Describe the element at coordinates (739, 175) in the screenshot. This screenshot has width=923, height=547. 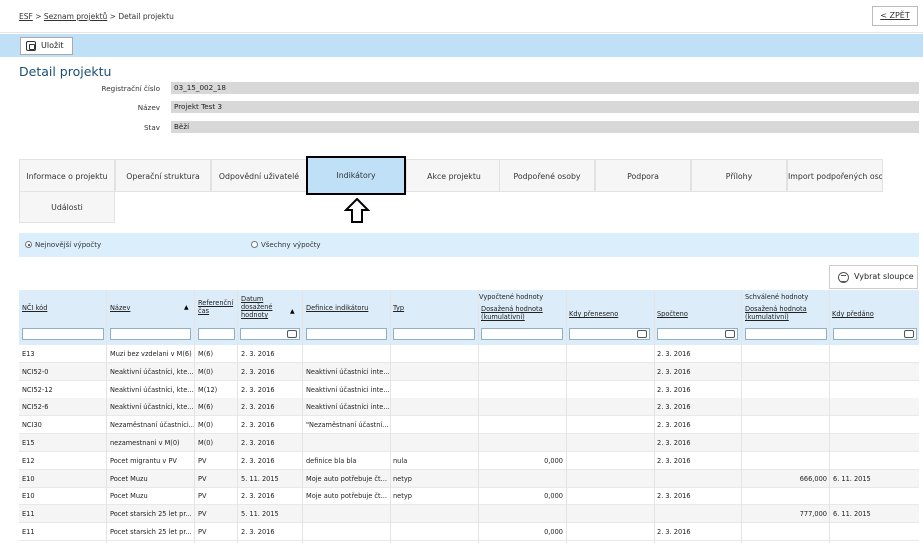
I see `tab-attachments: Přílohy` at that location.